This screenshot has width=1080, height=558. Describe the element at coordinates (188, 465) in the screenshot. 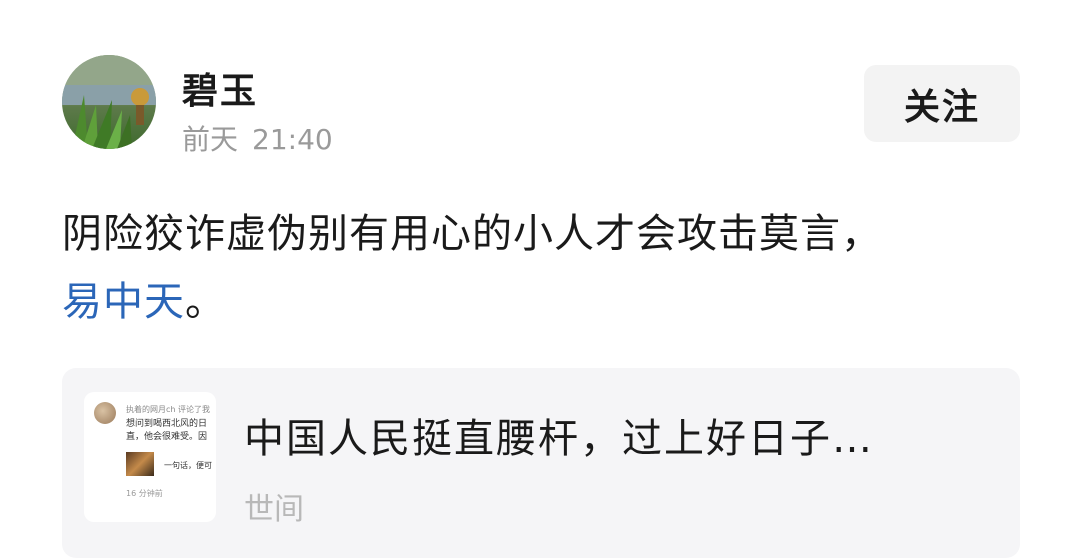

I see `thumb-caption: 一句话，便可` at that location.